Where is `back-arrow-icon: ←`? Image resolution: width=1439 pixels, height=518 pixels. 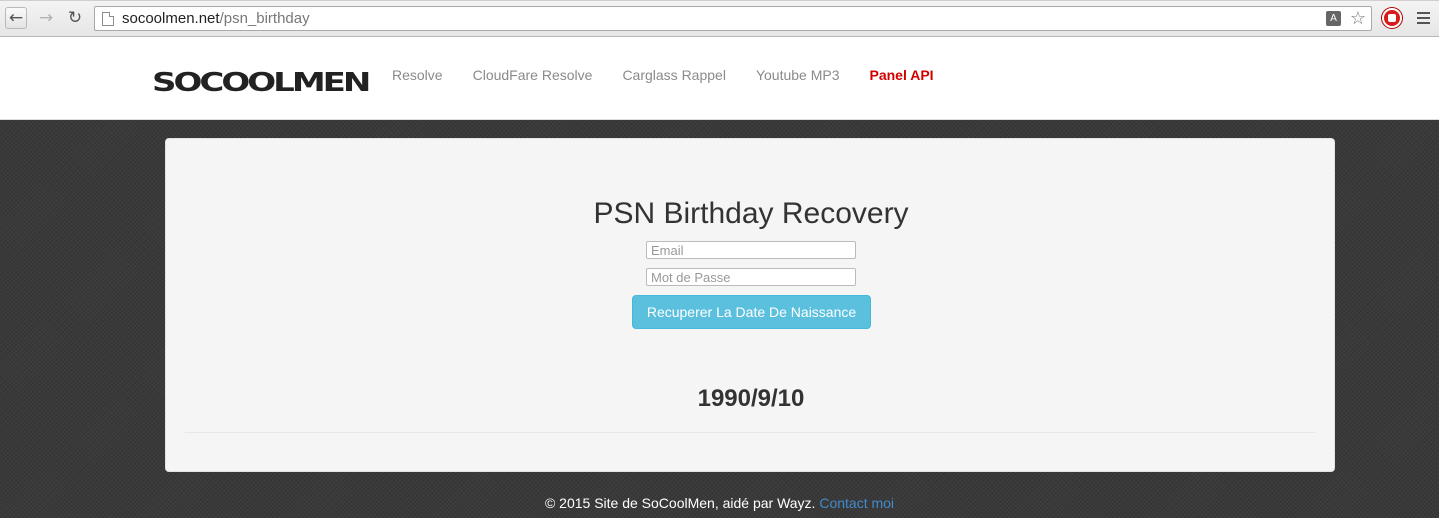 back-arrow-icon: ← is located at coordinates (16, 18).